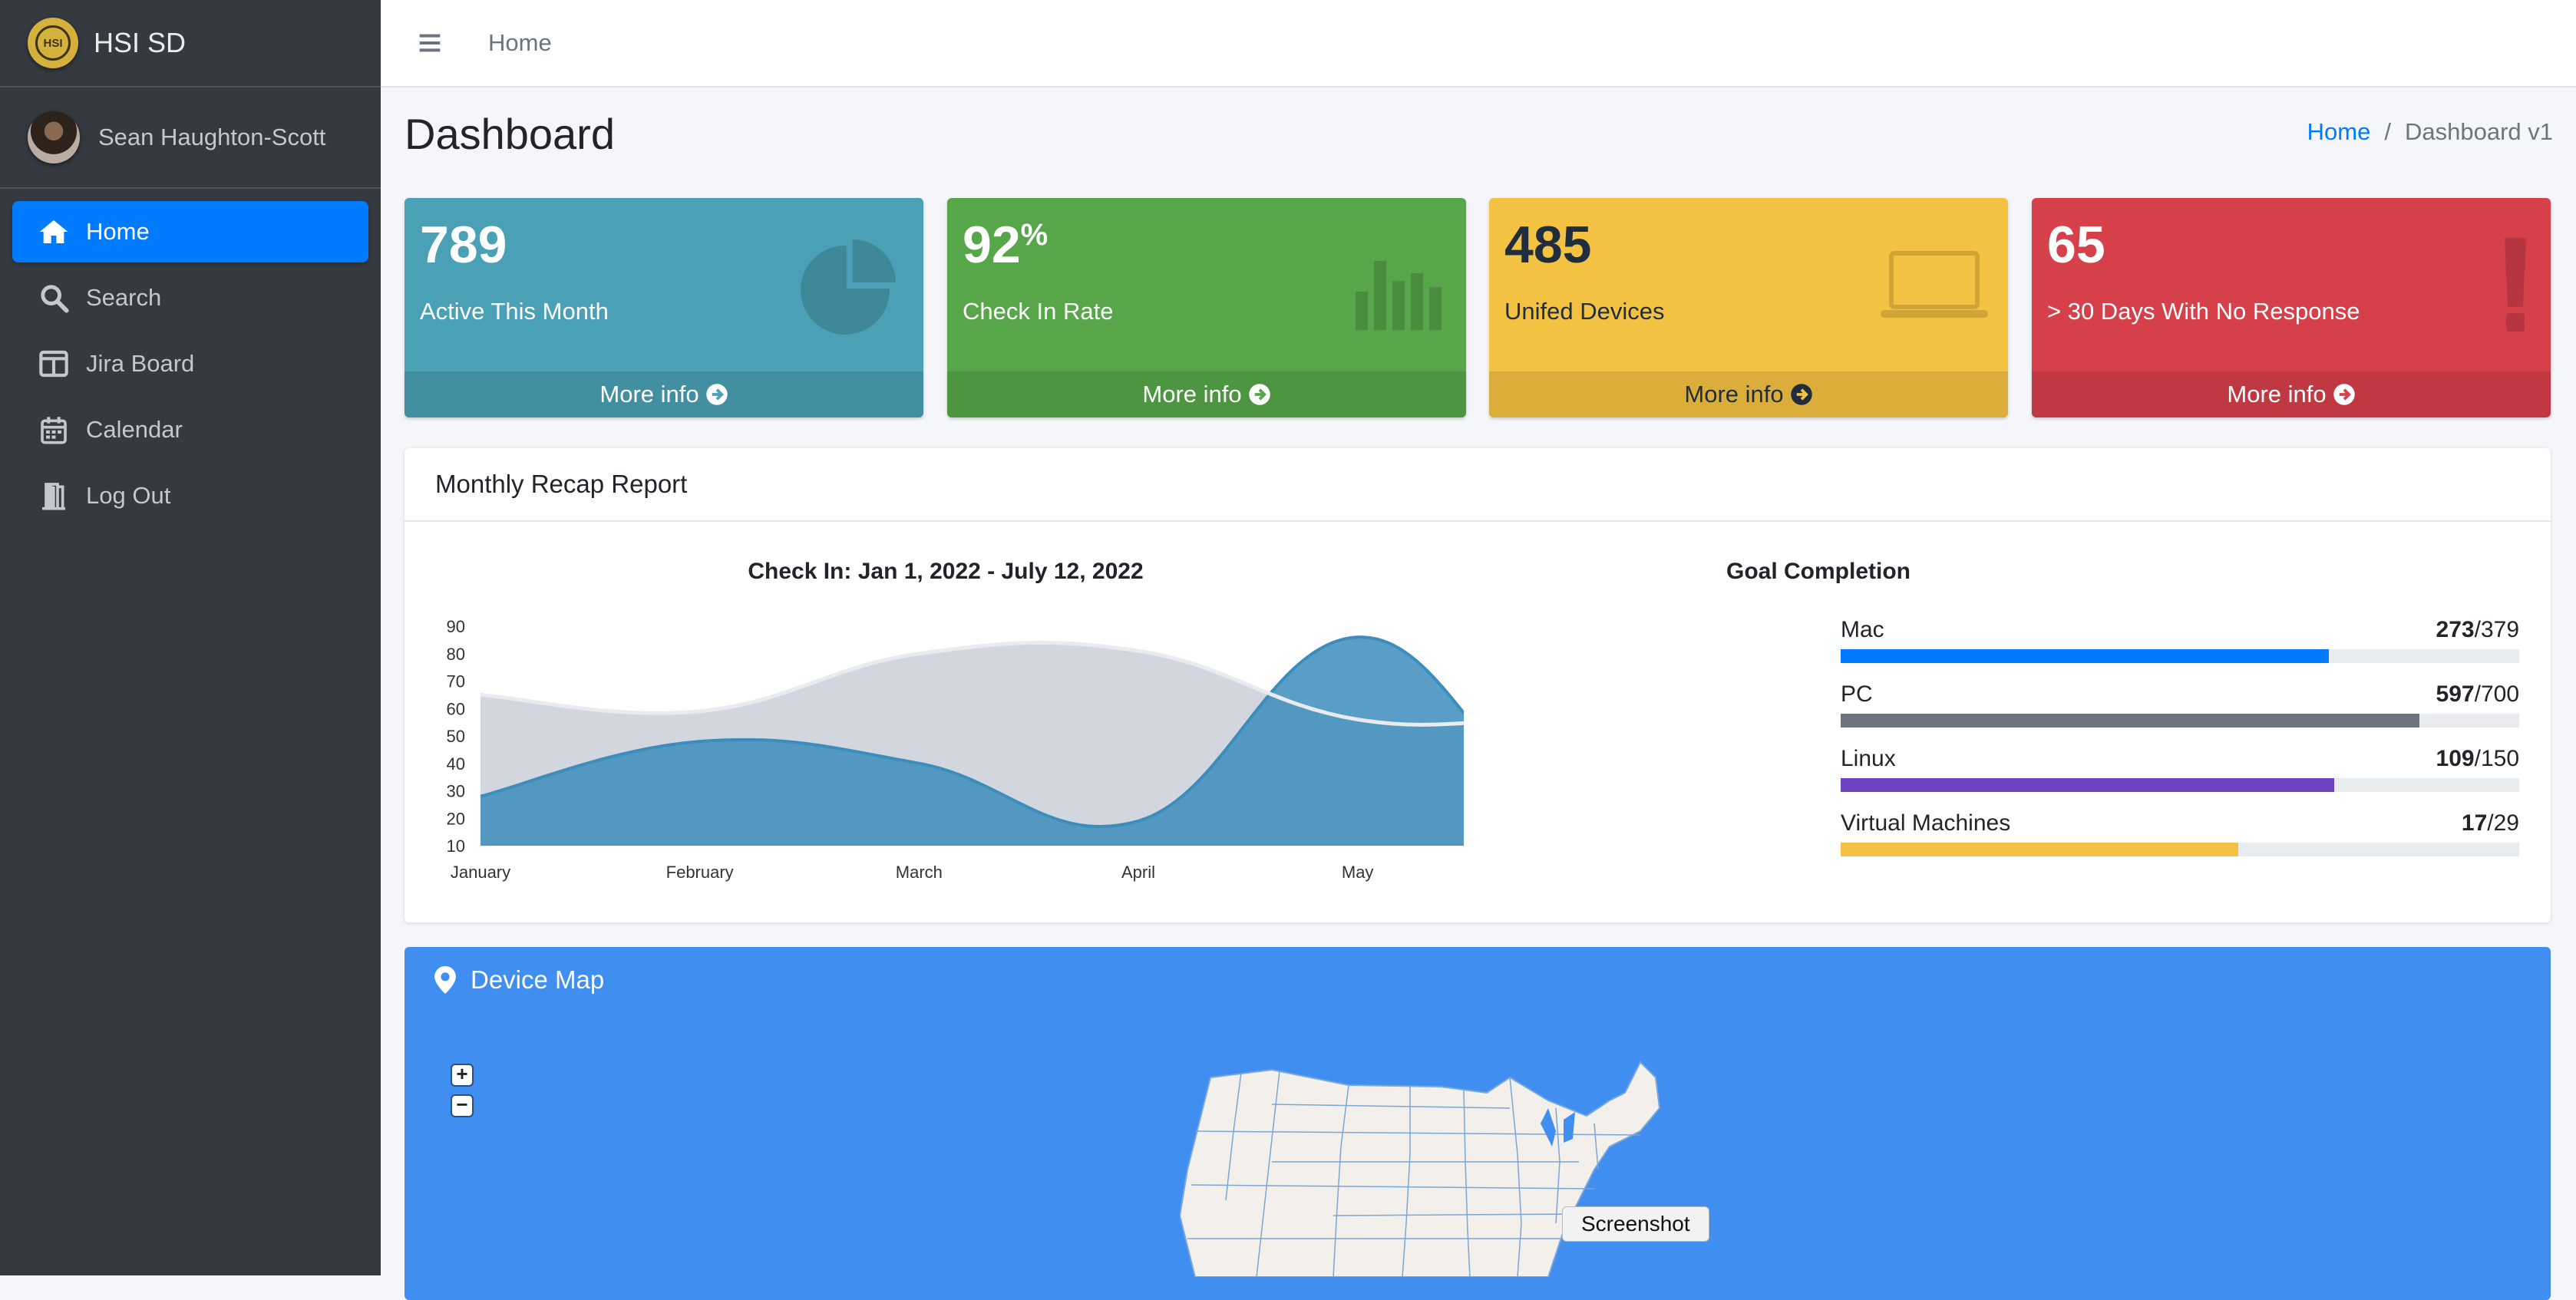 Image resolution: width=2576 pixels, height=1300 pixels. Describe the element at coordinates (53, 232) in the screenshot. I see `home-icon` at that location.